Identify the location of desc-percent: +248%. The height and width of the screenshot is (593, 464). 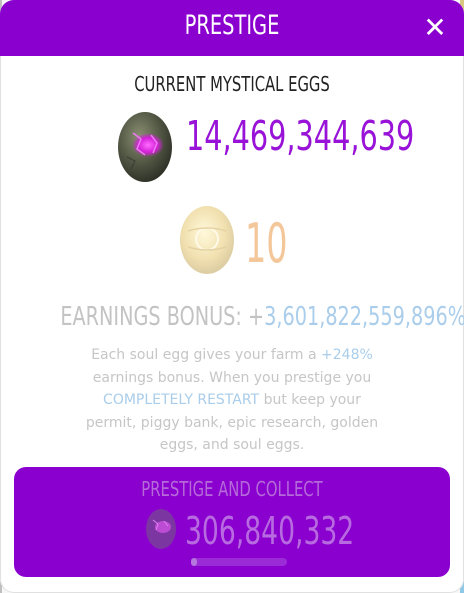
(347, 355).